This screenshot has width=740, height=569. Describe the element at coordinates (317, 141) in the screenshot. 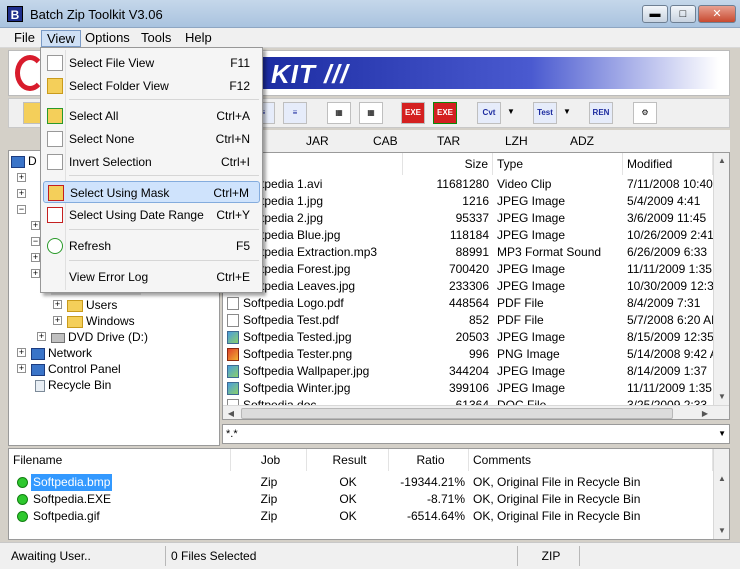

I see `format-tab-jar: JAR` at that location.